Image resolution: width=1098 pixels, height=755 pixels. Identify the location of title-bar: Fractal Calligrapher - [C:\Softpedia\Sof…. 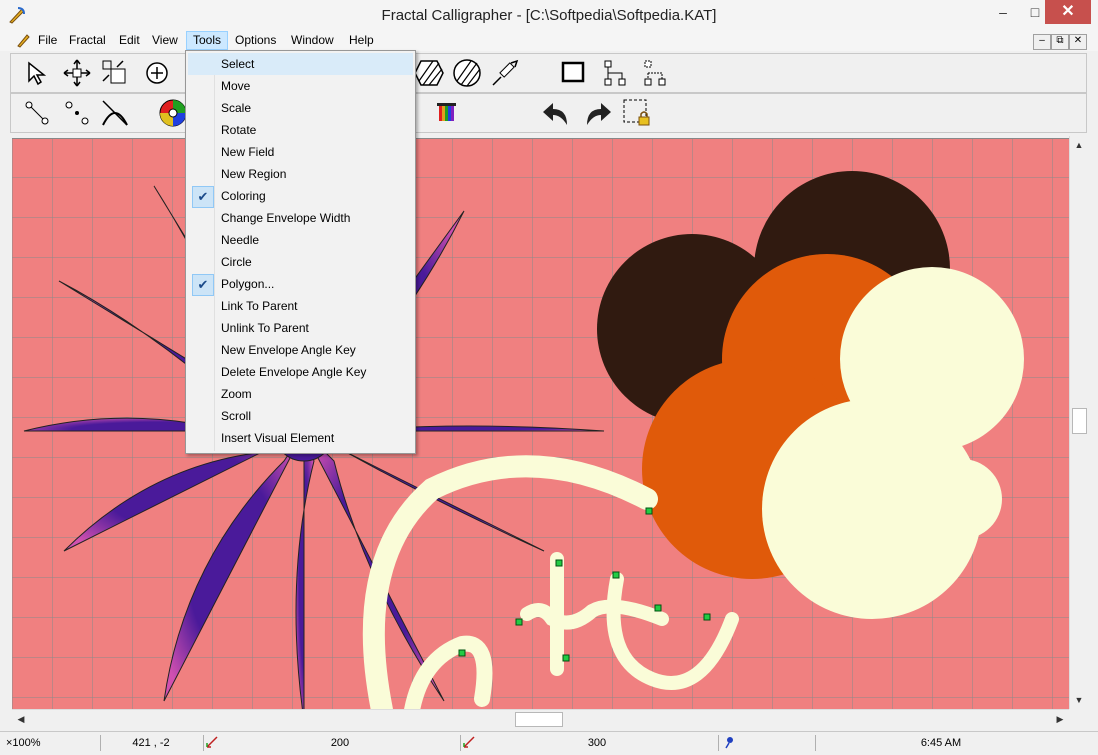
(549, 15).